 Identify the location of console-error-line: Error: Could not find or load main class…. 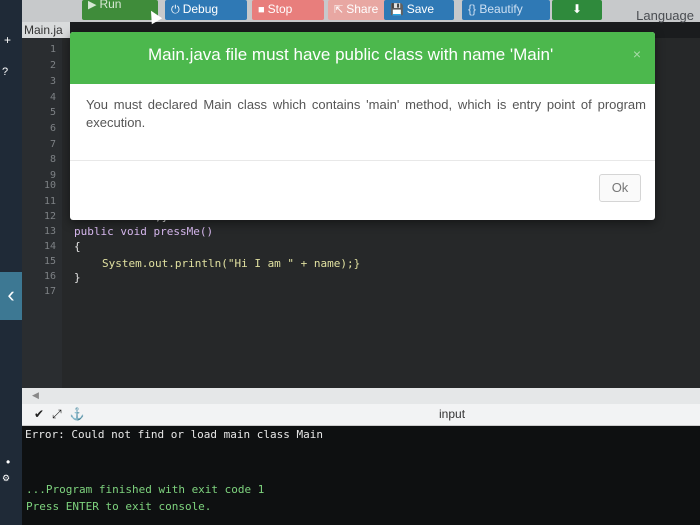
(174, 434).